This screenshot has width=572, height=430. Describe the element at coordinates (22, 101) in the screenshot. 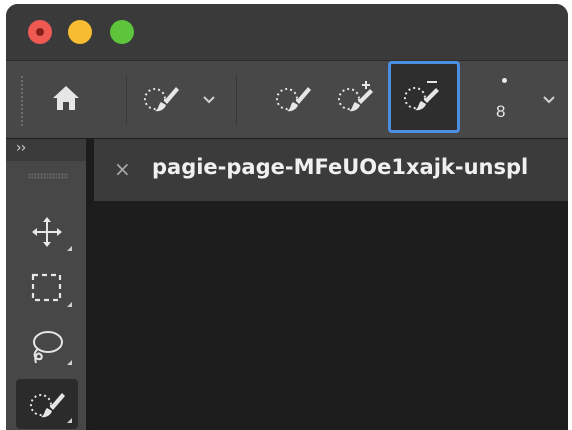

I see `options-bar-grip` at that location.